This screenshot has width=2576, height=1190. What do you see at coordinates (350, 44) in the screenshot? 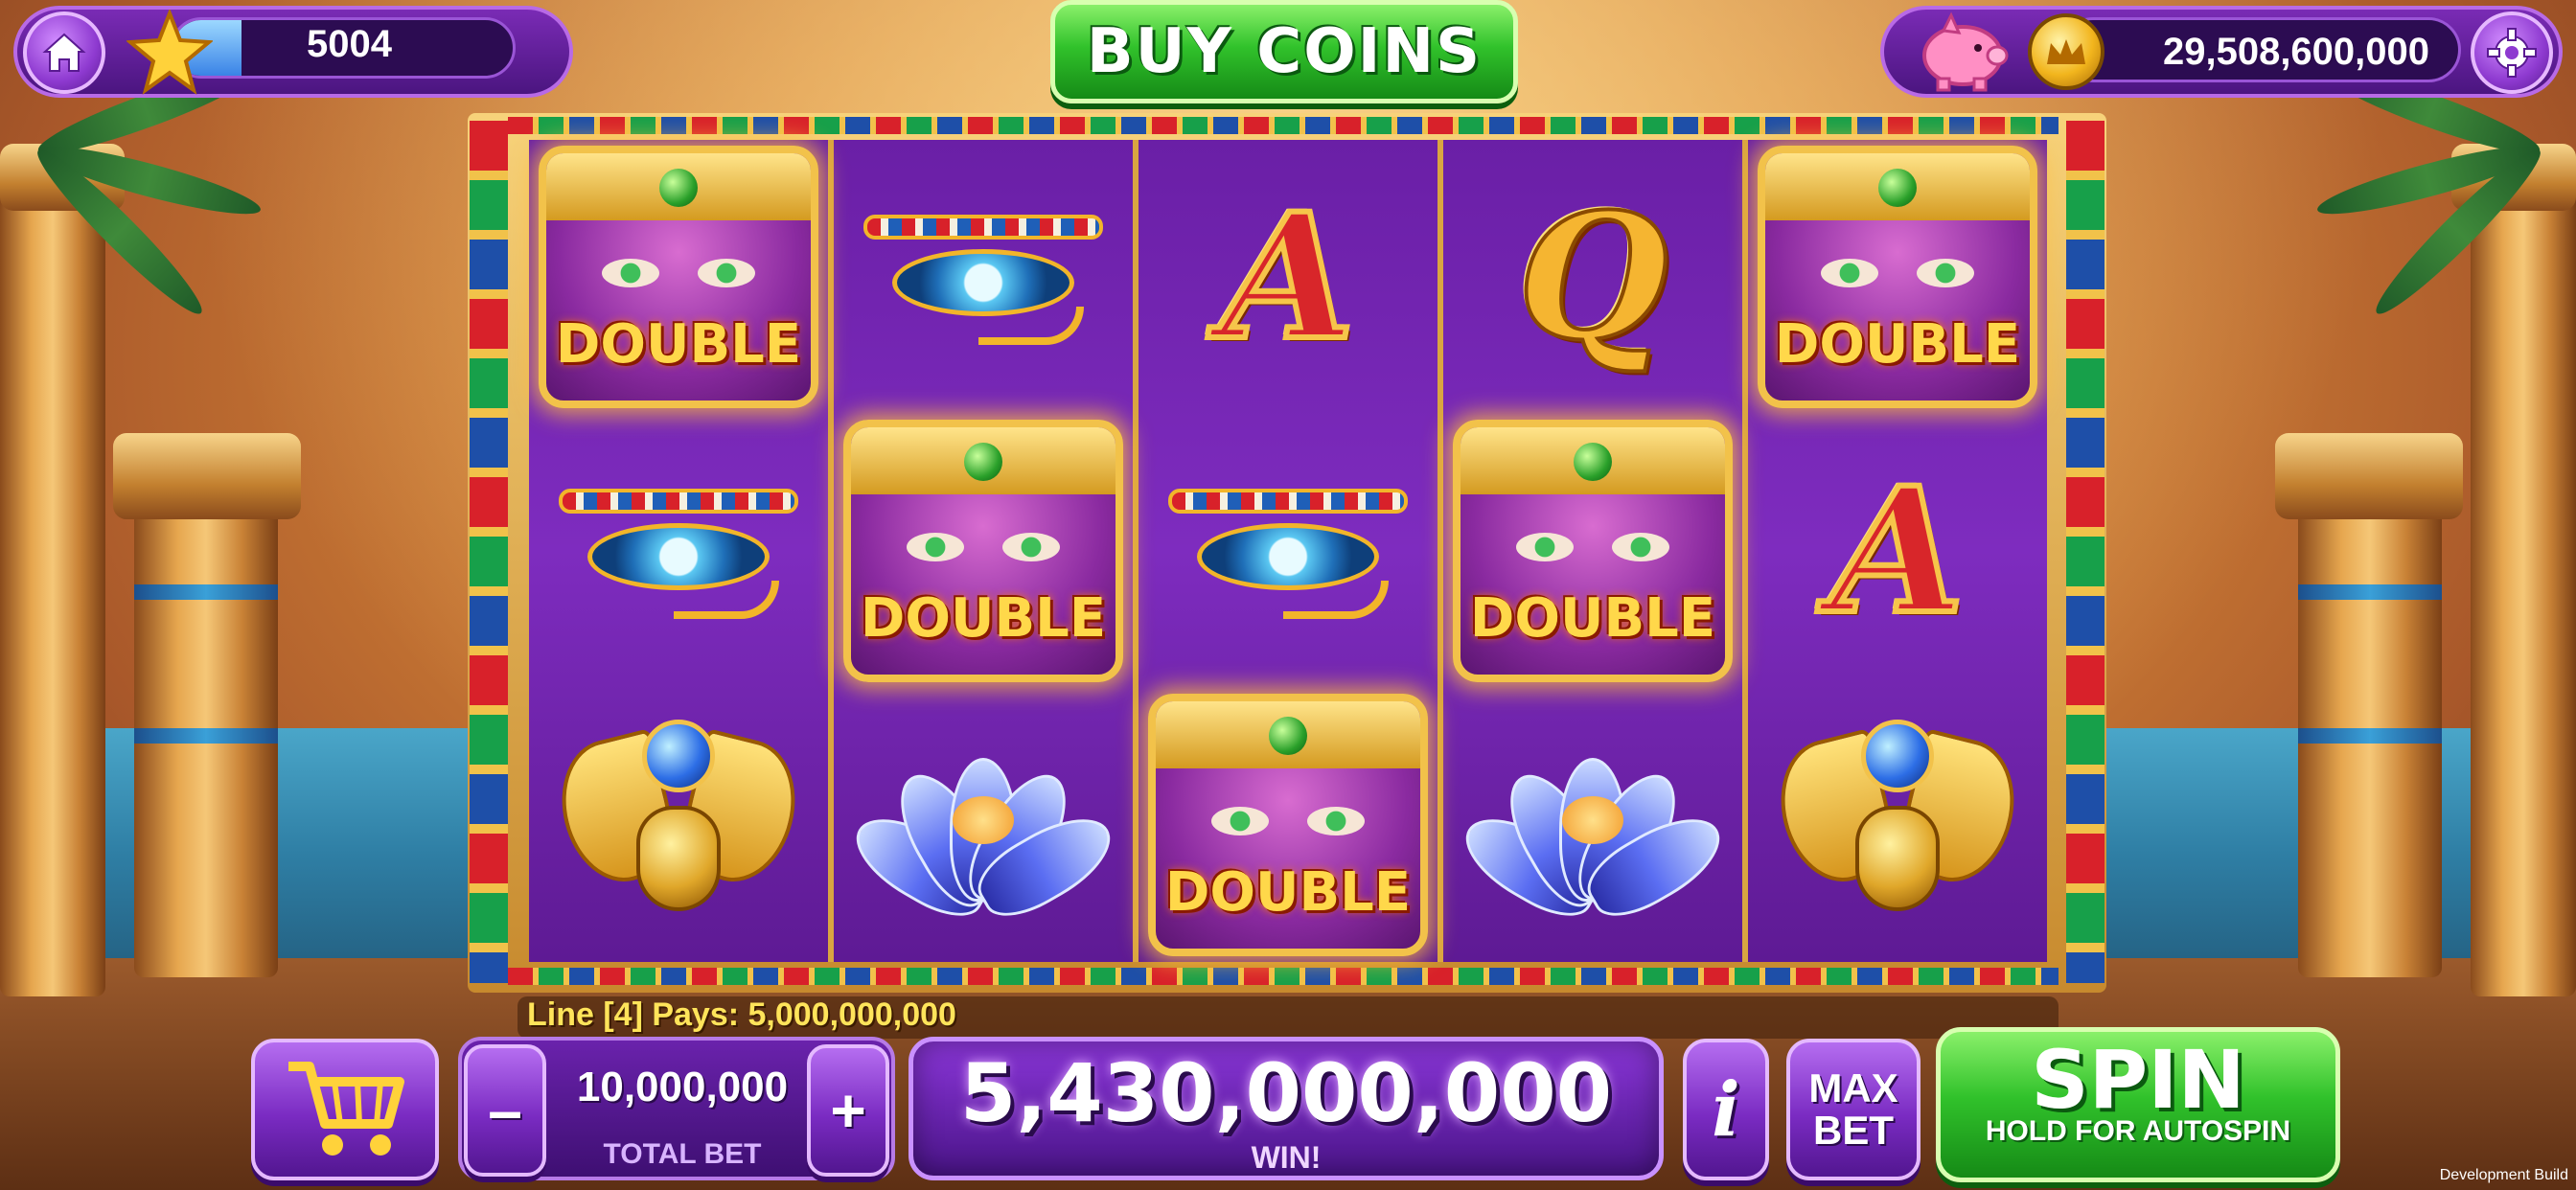
I see `level-value: 5004` at bounding box center [350, 44].